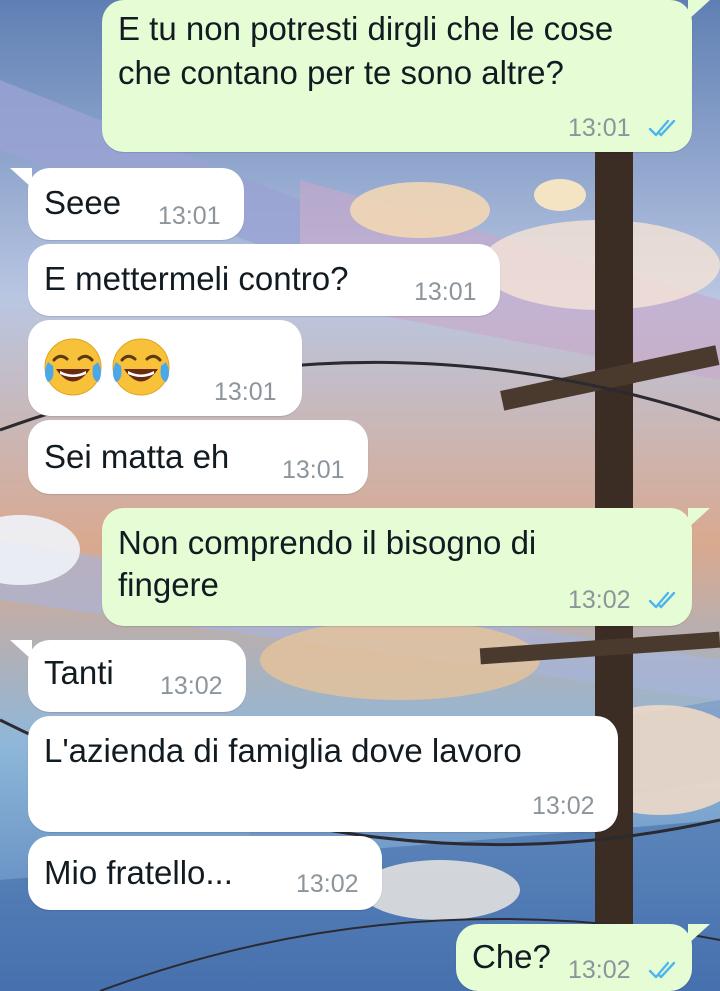  I want to click on message-text: E mettermeli contro?, so click(196, 278).